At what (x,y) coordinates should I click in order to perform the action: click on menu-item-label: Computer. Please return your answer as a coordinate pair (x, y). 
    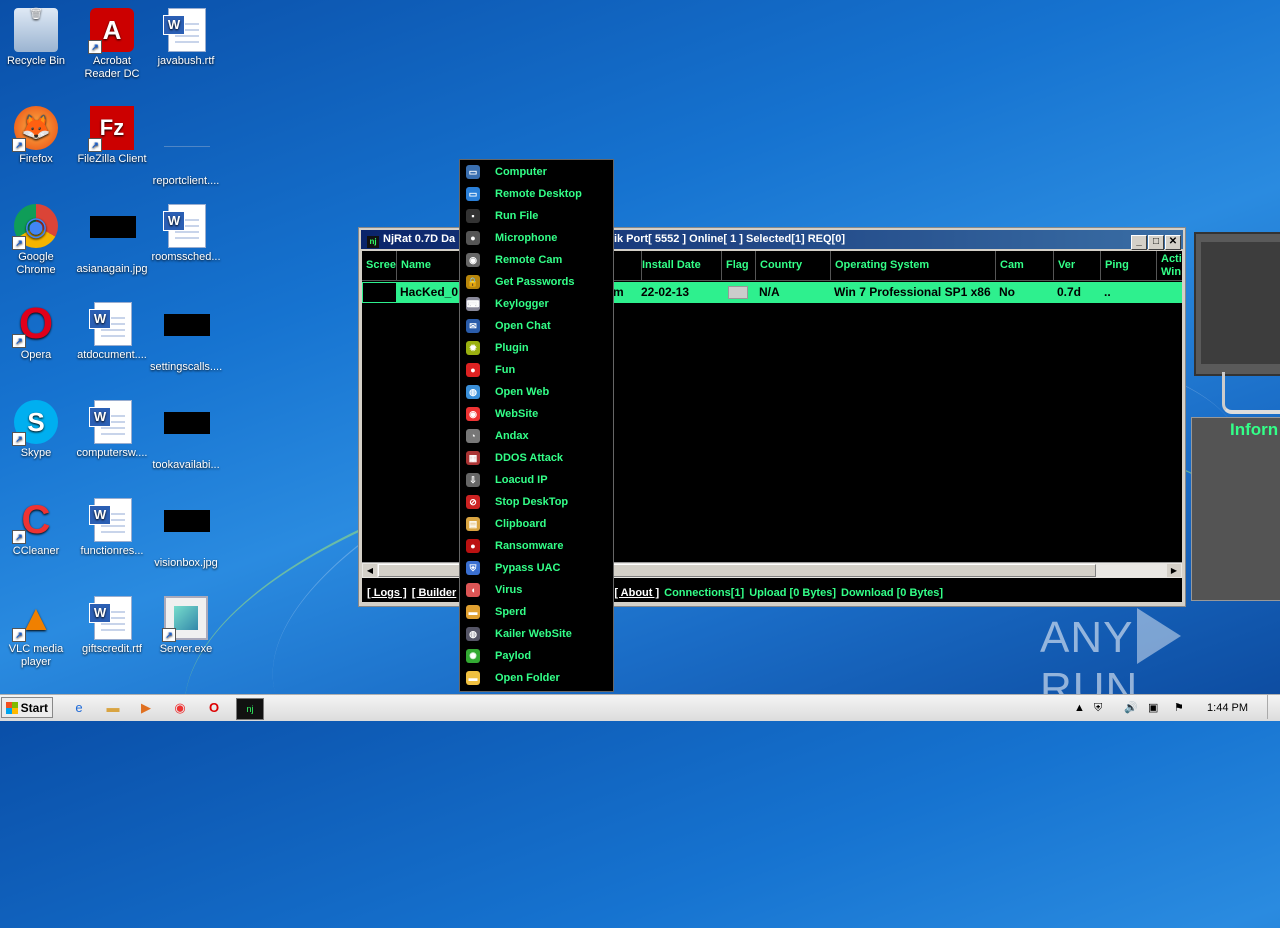
    Looking at the image, I should click on (521, 172).